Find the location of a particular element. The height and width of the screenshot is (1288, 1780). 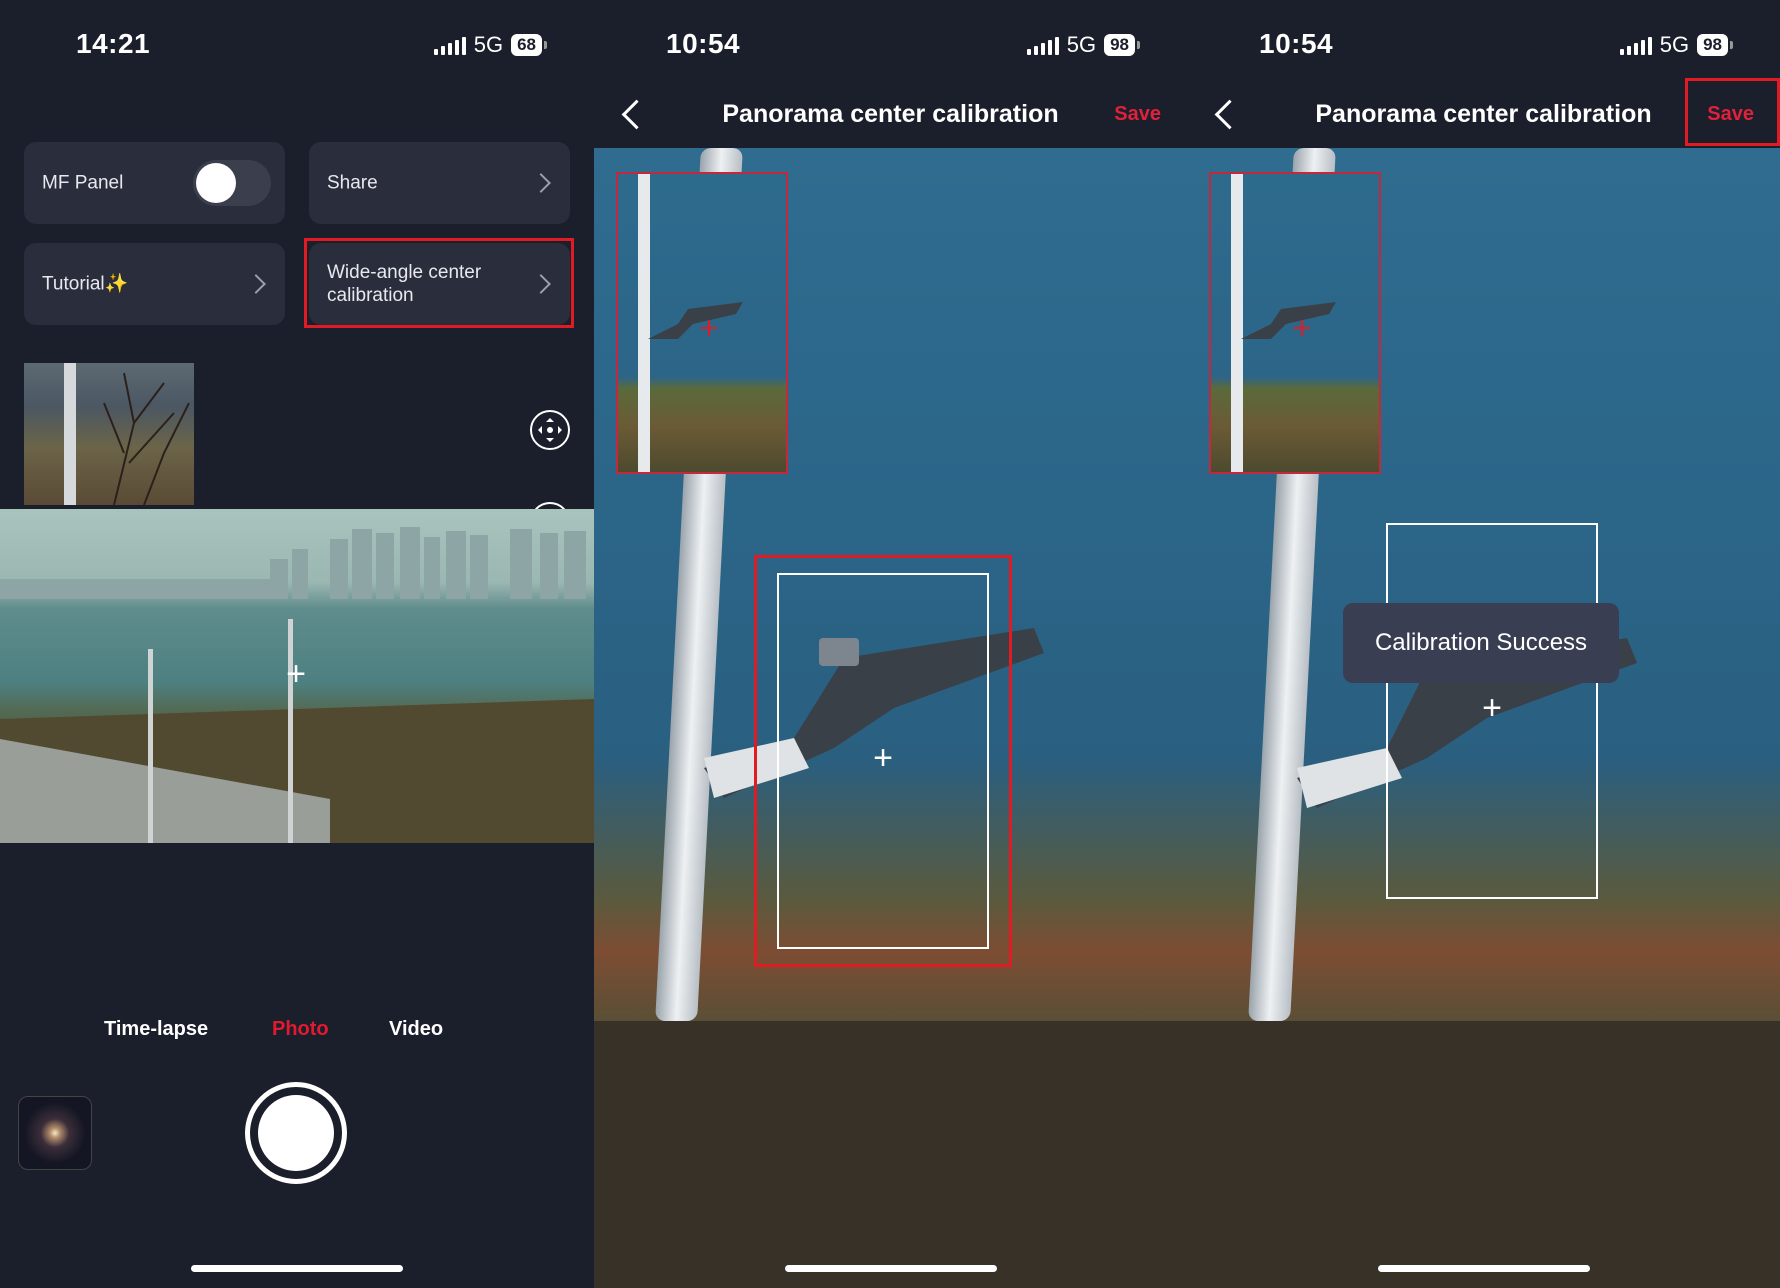

mode-video: Video is located at coordinates (416, 1029).